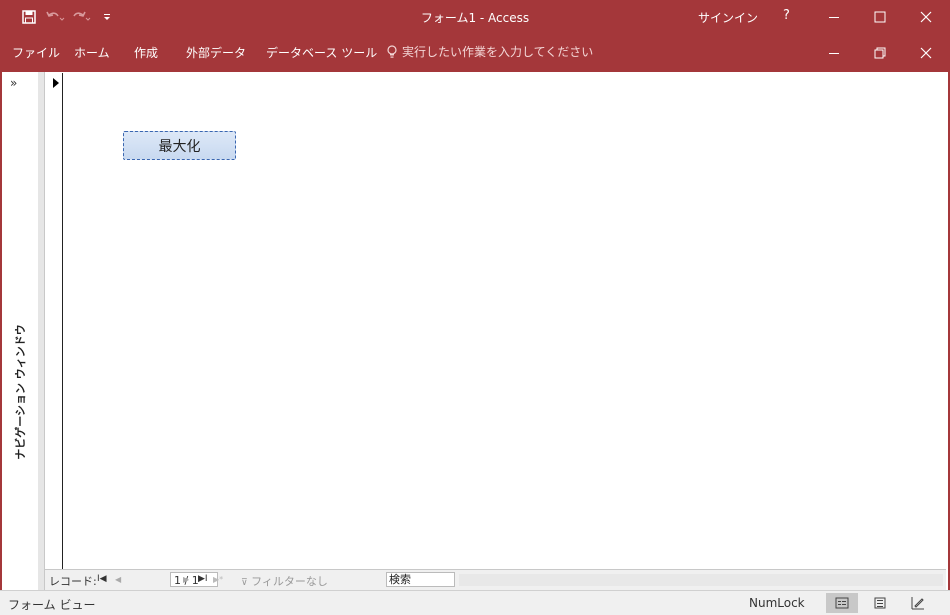 The height and width of the screenshot is (615, 950). I want to click on tell-me-text: 実行したい作業を入力してください, so click(498, 52).